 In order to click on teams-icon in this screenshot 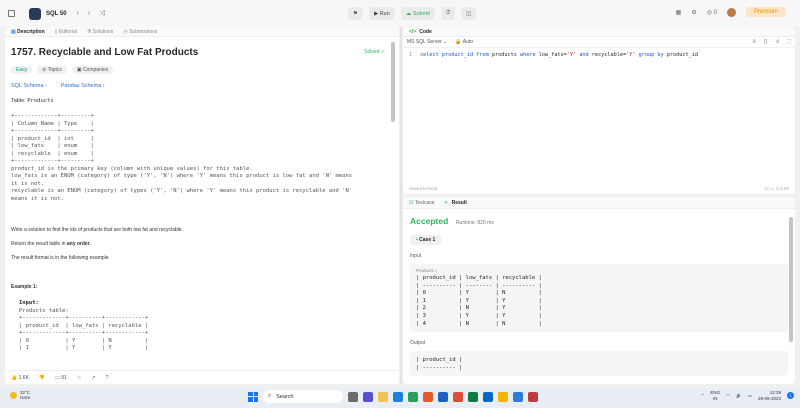, I will do `click(368, 396)`.